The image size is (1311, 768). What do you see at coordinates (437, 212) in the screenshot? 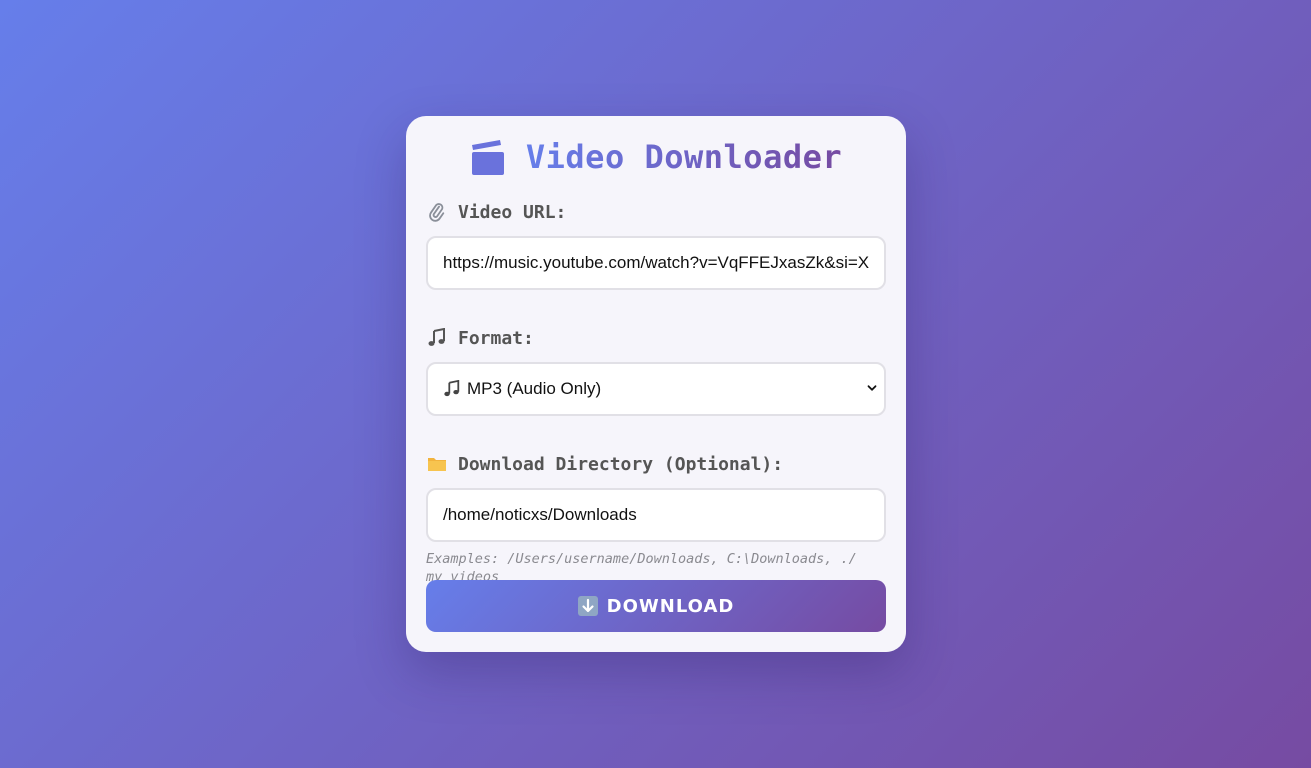
I see `paperclip-icon` at bounding box center [437, 212].